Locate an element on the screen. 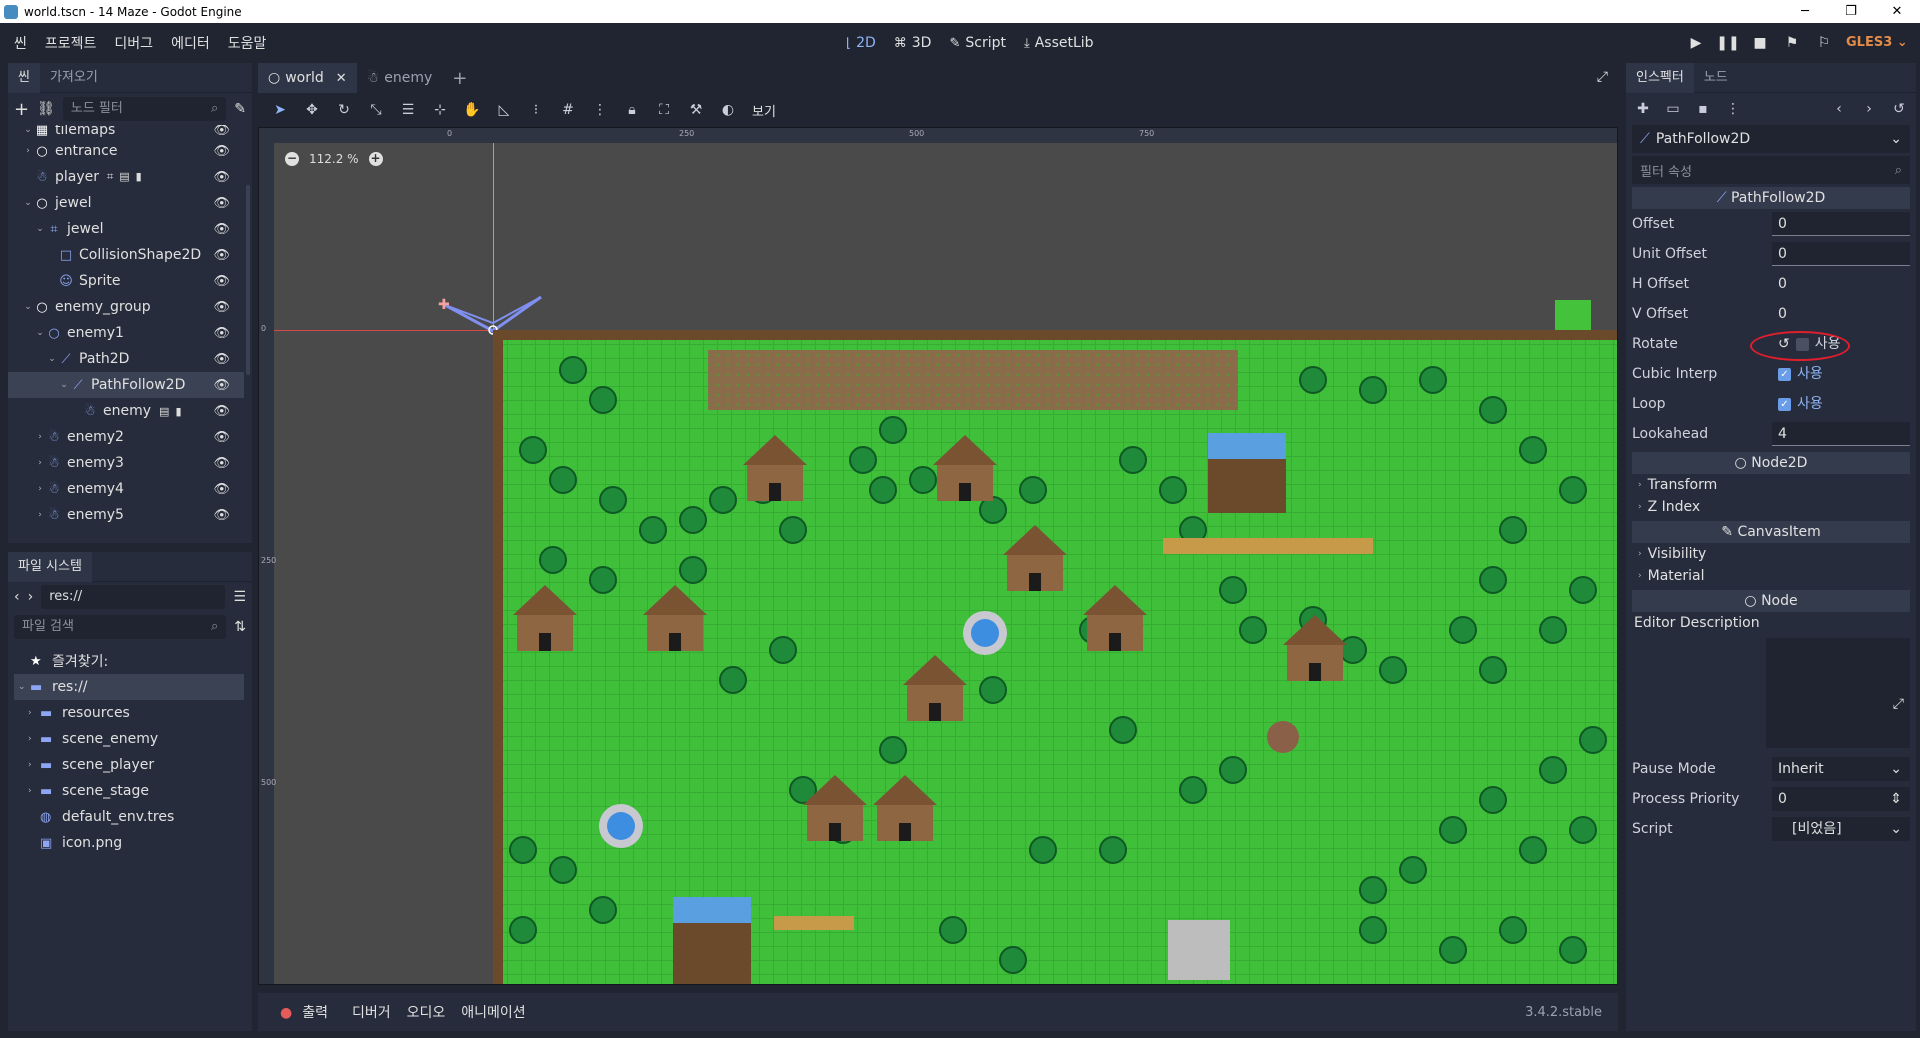 Image resolution: width=1920 pixels, height=1038 pixels. mode-script-button: ✎ Script is located at coordinates (977, 43).